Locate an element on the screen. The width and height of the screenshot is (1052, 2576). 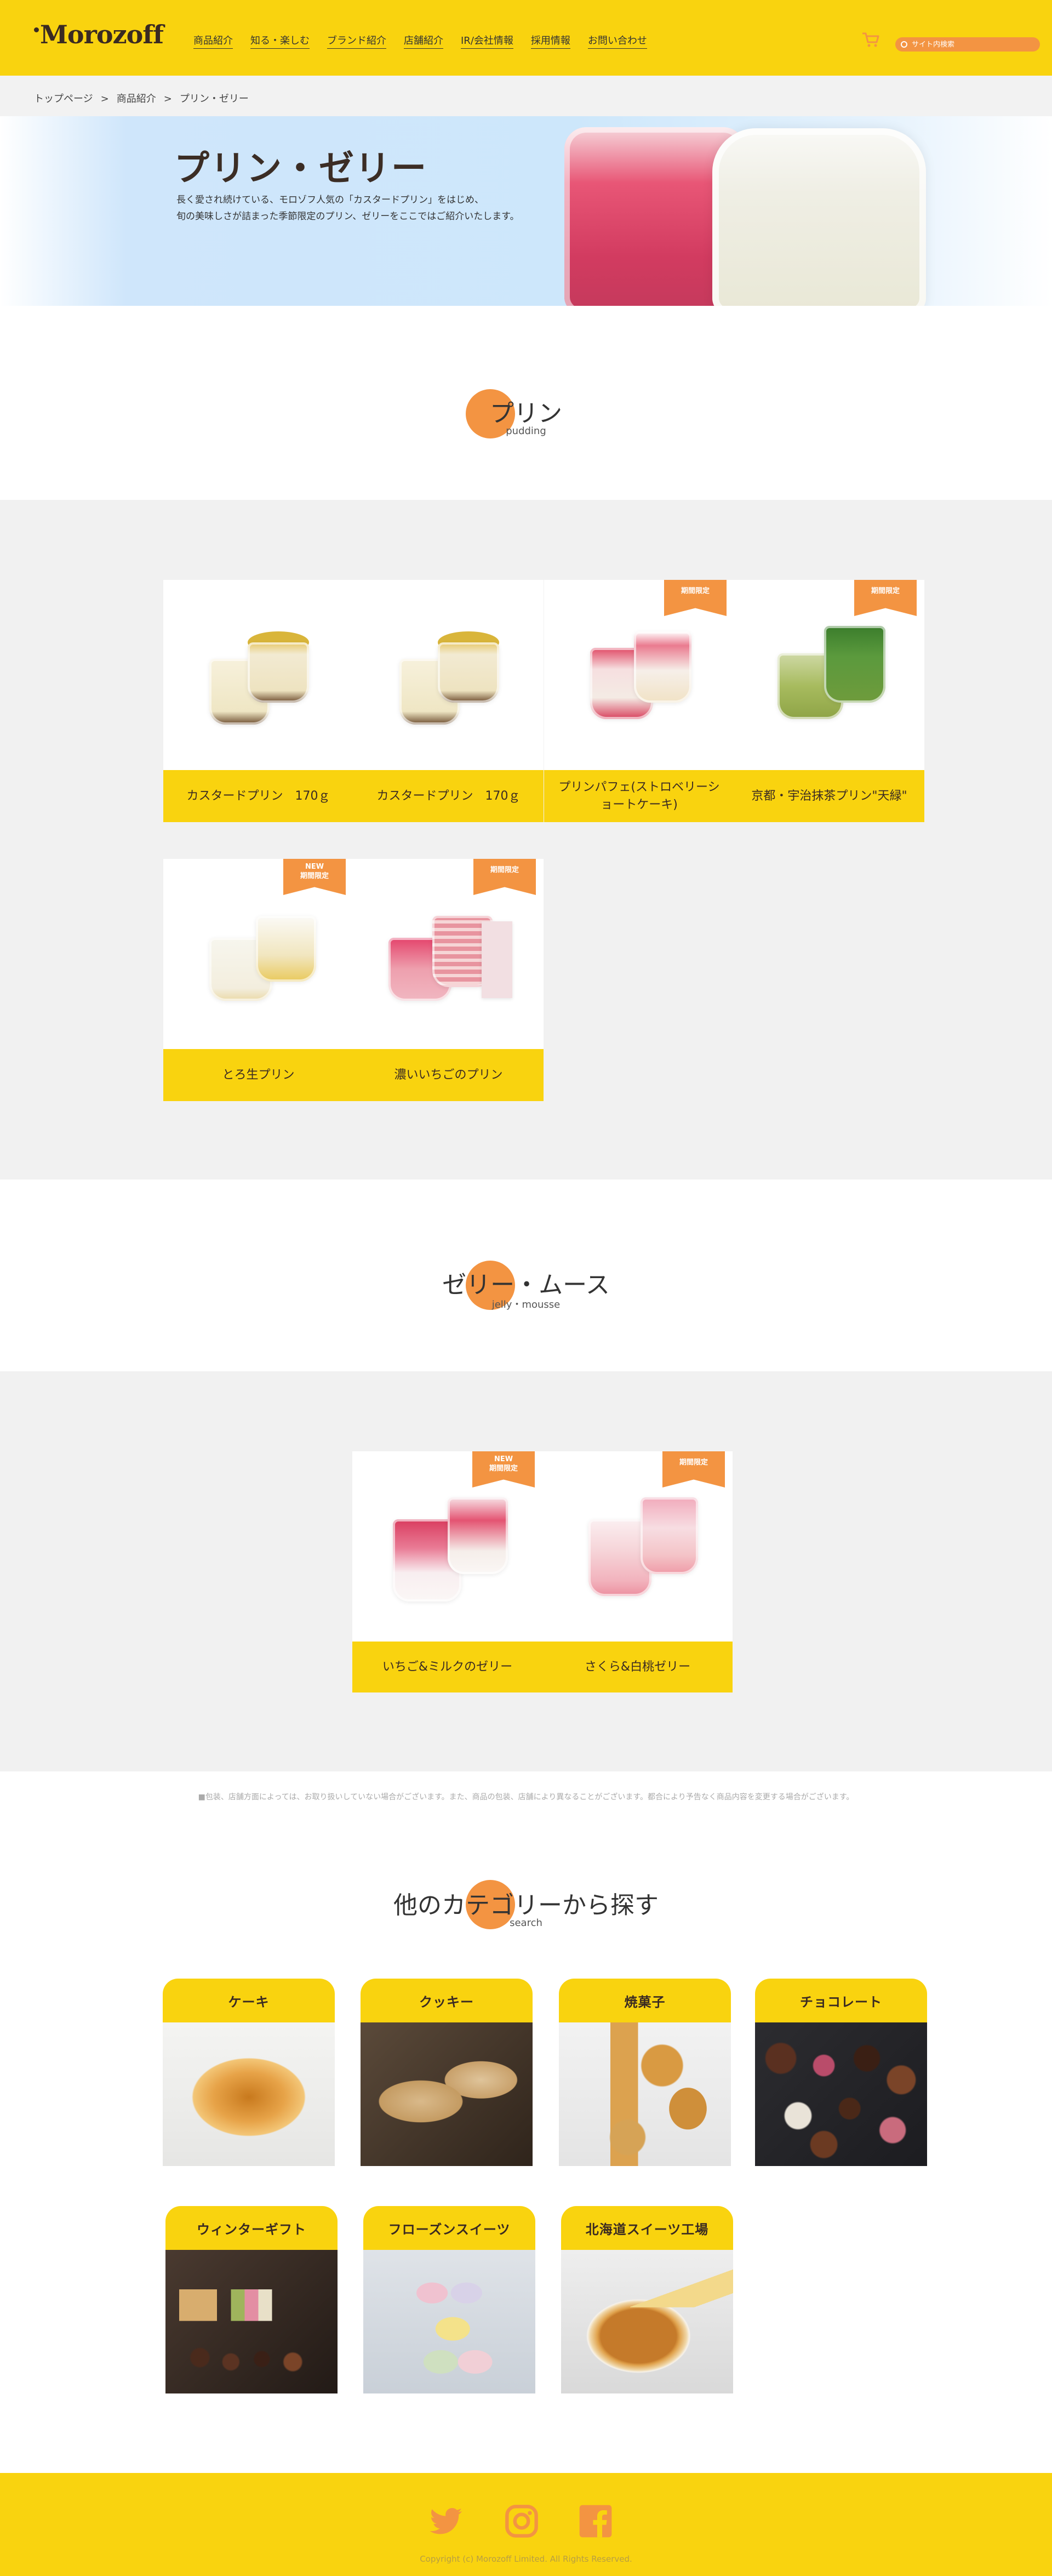
nav-contact: お問い合わせ is located at coordinates (617, 41).